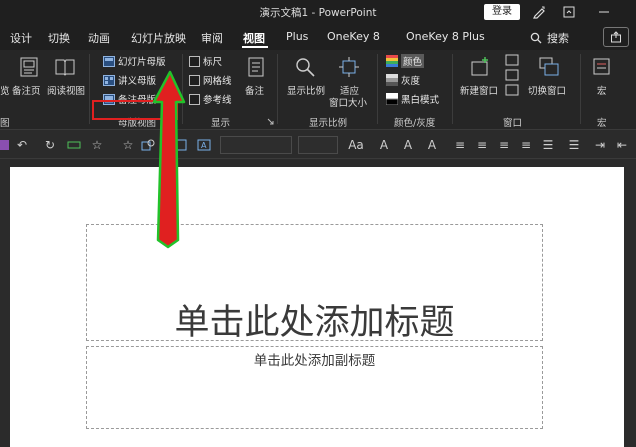 The image size is (636, 447). What do you see at coordinates (128, 145) in the screenshot?
I see `favorite-icon: ☆` at bounding box center [128, 145].